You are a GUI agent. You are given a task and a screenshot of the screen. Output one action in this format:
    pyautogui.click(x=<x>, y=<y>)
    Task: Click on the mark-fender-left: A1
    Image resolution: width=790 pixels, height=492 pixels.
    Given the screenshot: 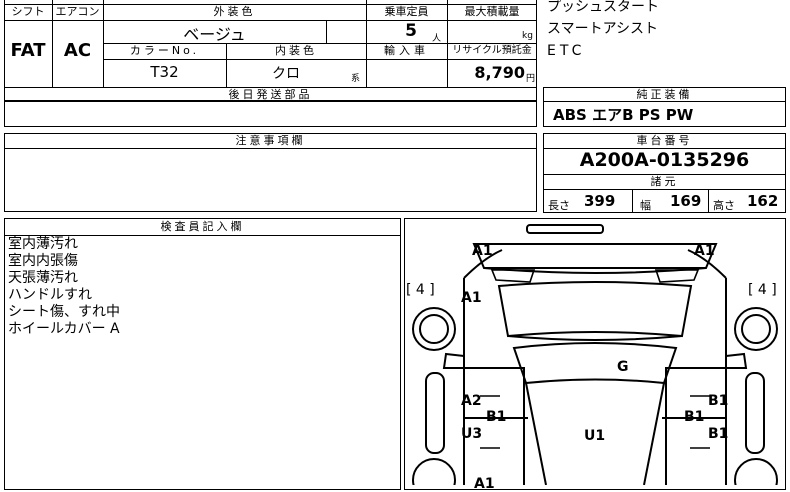 What is the action you would take?
    pyautogui.click(x=471, y=298)
    